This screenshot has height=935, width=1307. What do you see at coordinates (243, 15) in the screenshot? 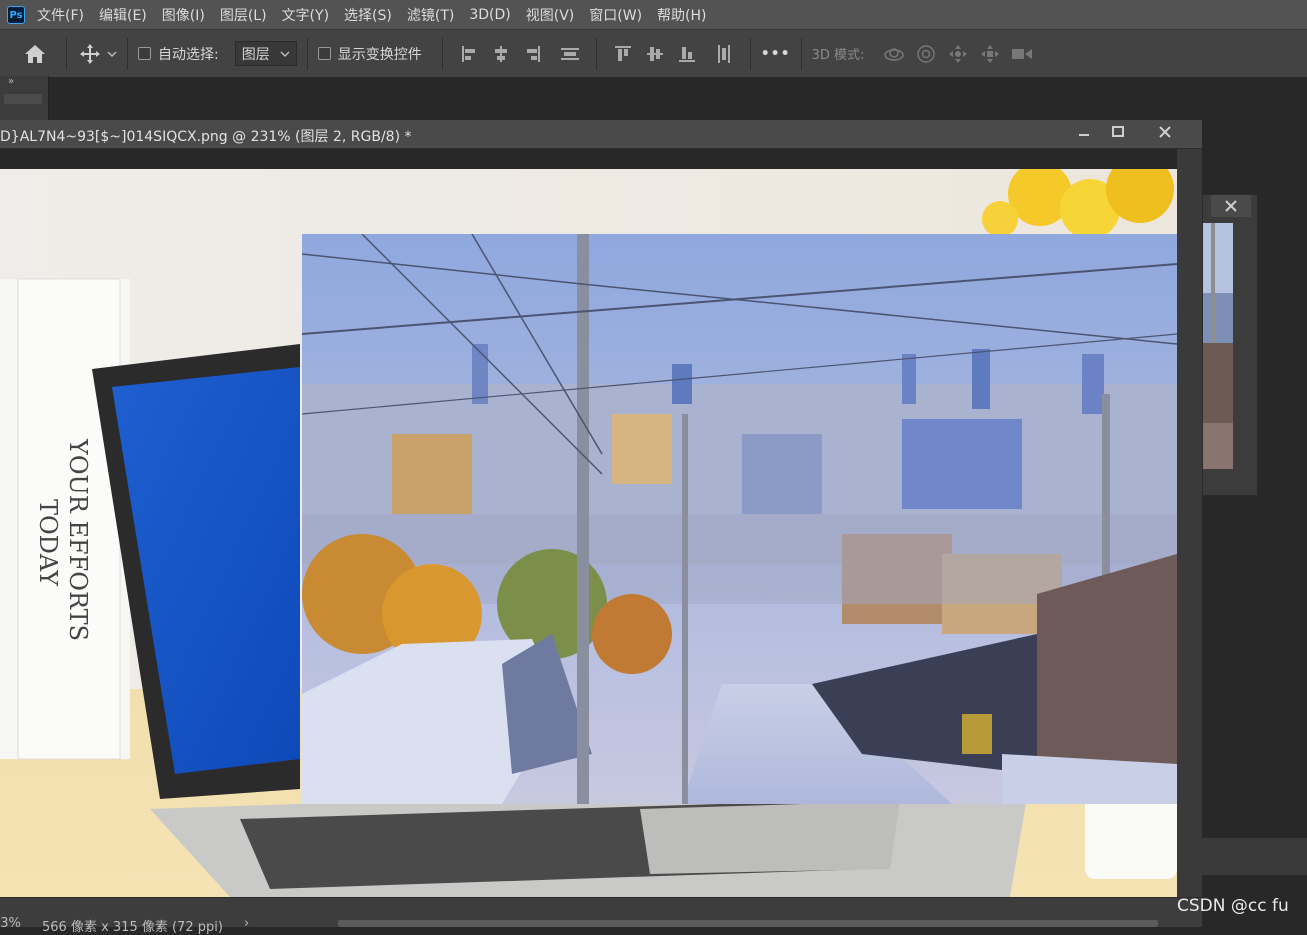
I see `menu-layer: 图层(L)` at bounding box center [243, 15].